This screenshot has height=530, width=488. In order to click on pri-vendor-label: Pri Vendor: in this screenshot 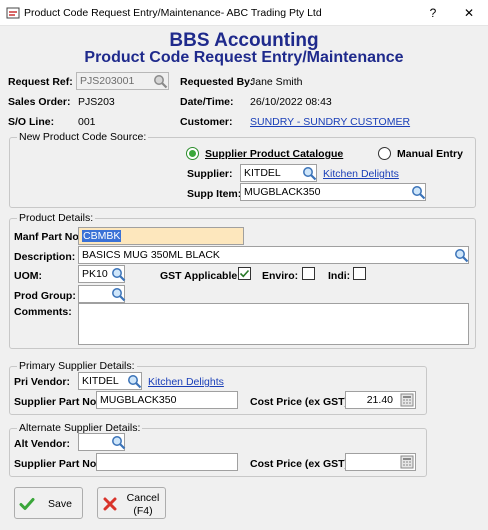, I will do `click(42, 382)`.